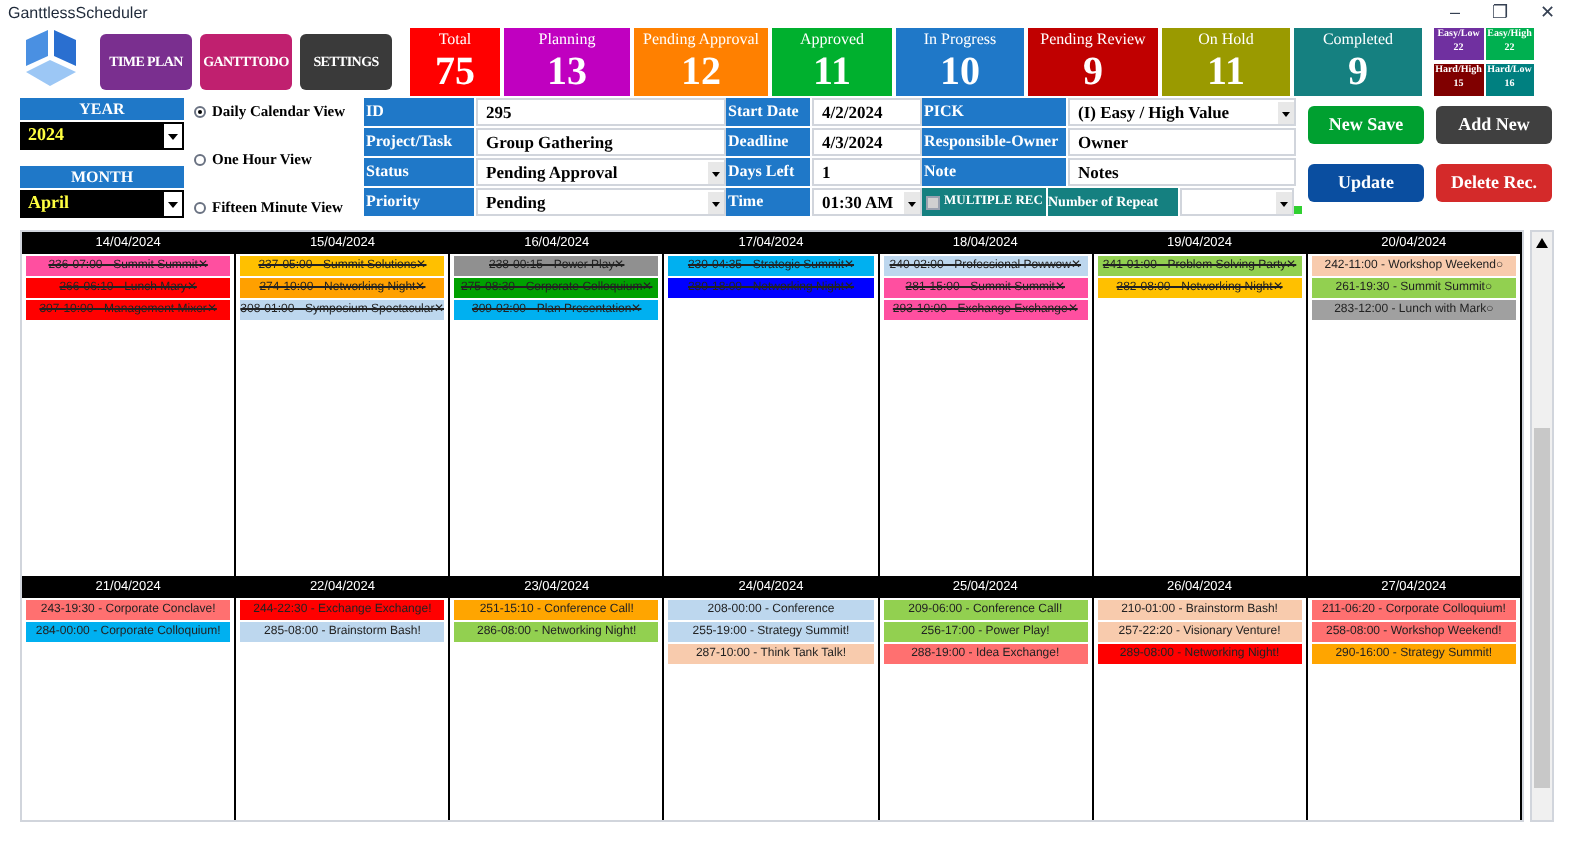 This screenshot has width=1588, height=842. What do you see at coordinates (1548, 14) in the screenshot?
I see `close-icon: ✕` at bounding box center [1548, 14].